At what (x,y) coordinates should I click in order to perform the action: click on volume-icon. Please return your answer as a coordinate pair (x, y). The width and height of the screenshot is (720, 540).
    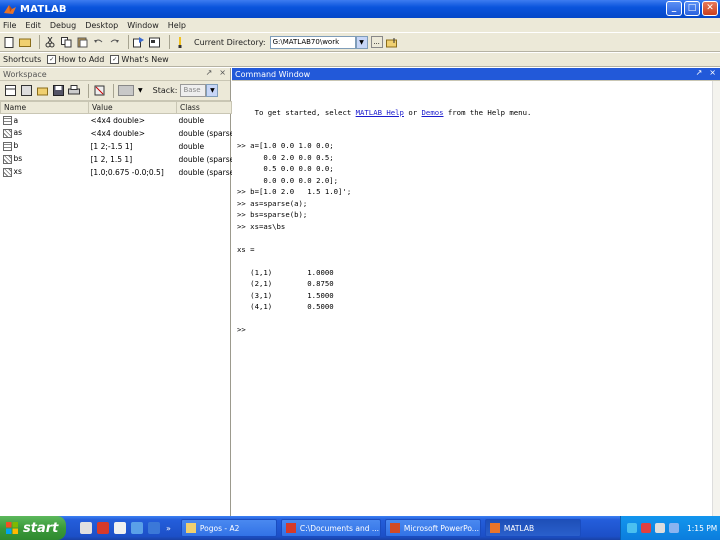
    Looking at the image, I should click on (660, 528).